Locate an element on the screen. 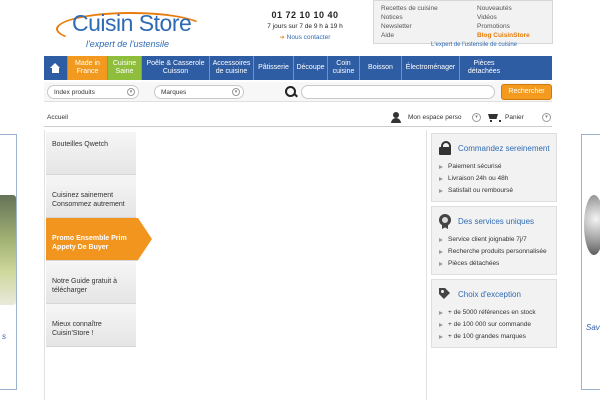 Image resolution: width=600 pixels, height=400 pixels. panel-header: Commandez sereinement is located at coordinates (494, 148).